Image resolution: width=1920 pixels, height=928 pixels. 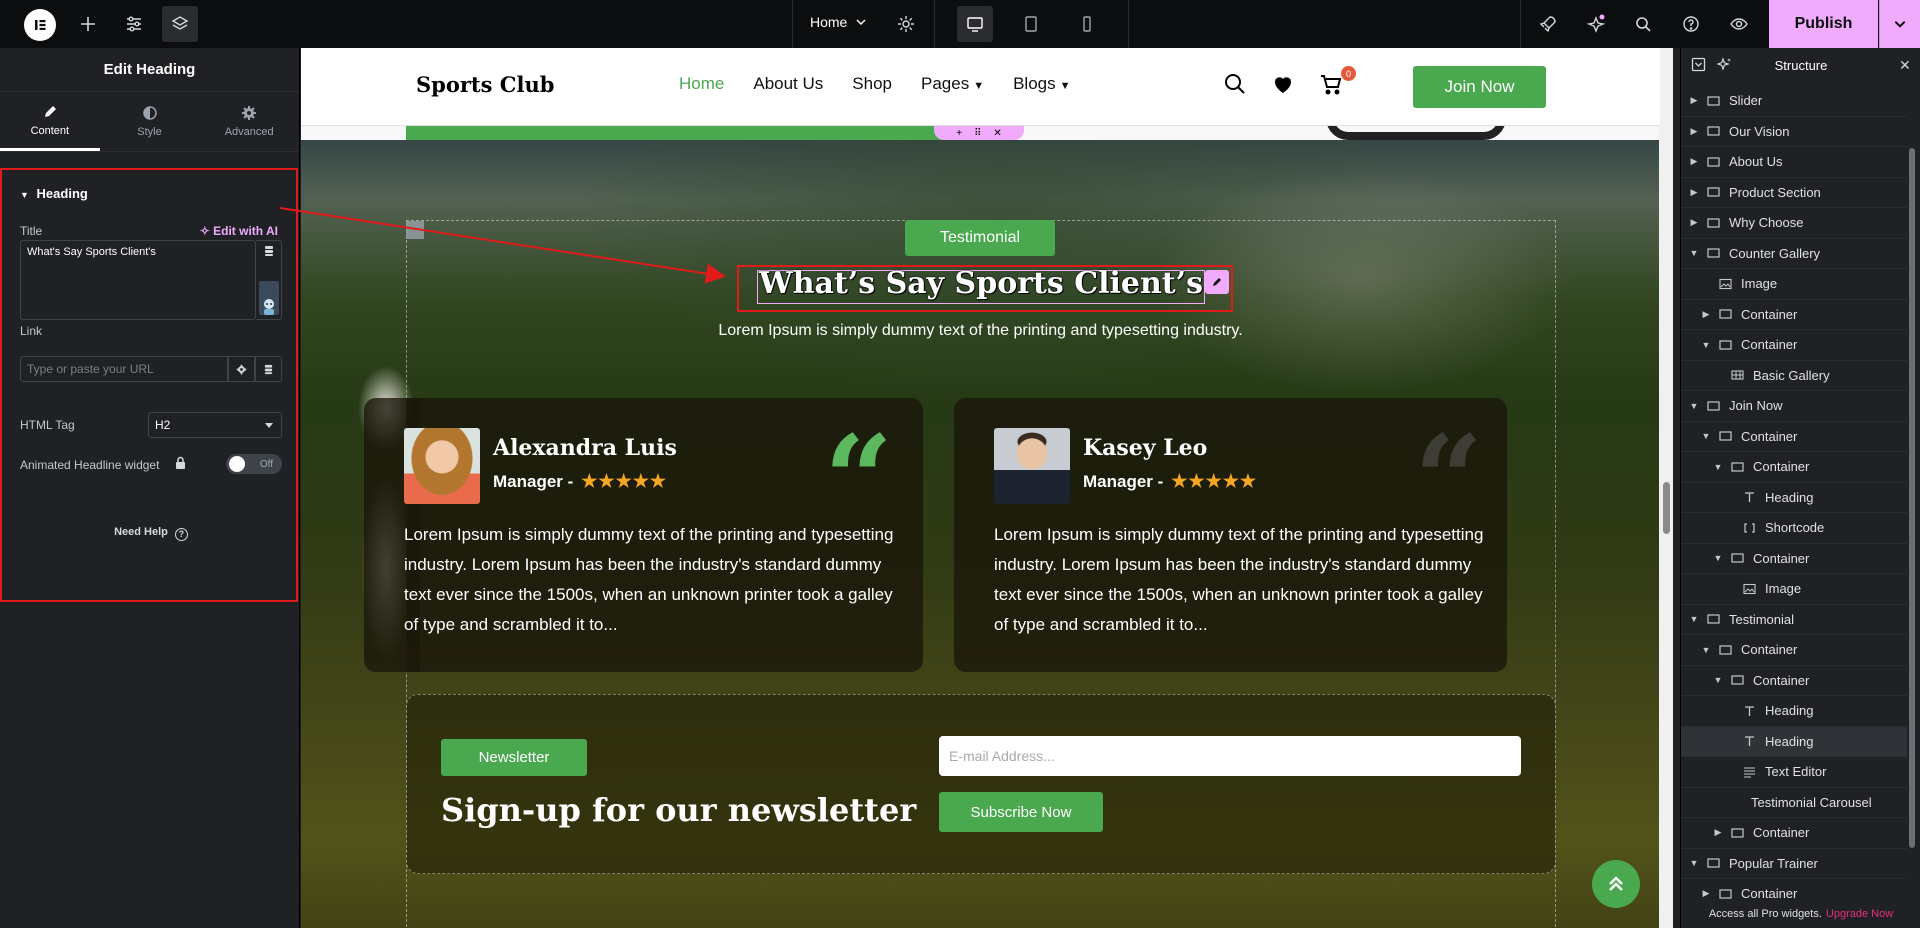 What do you see at coordinates (268, 298) in the screenshot?
I see `ai-assistant-avatar` at bounding box center [268, 298].